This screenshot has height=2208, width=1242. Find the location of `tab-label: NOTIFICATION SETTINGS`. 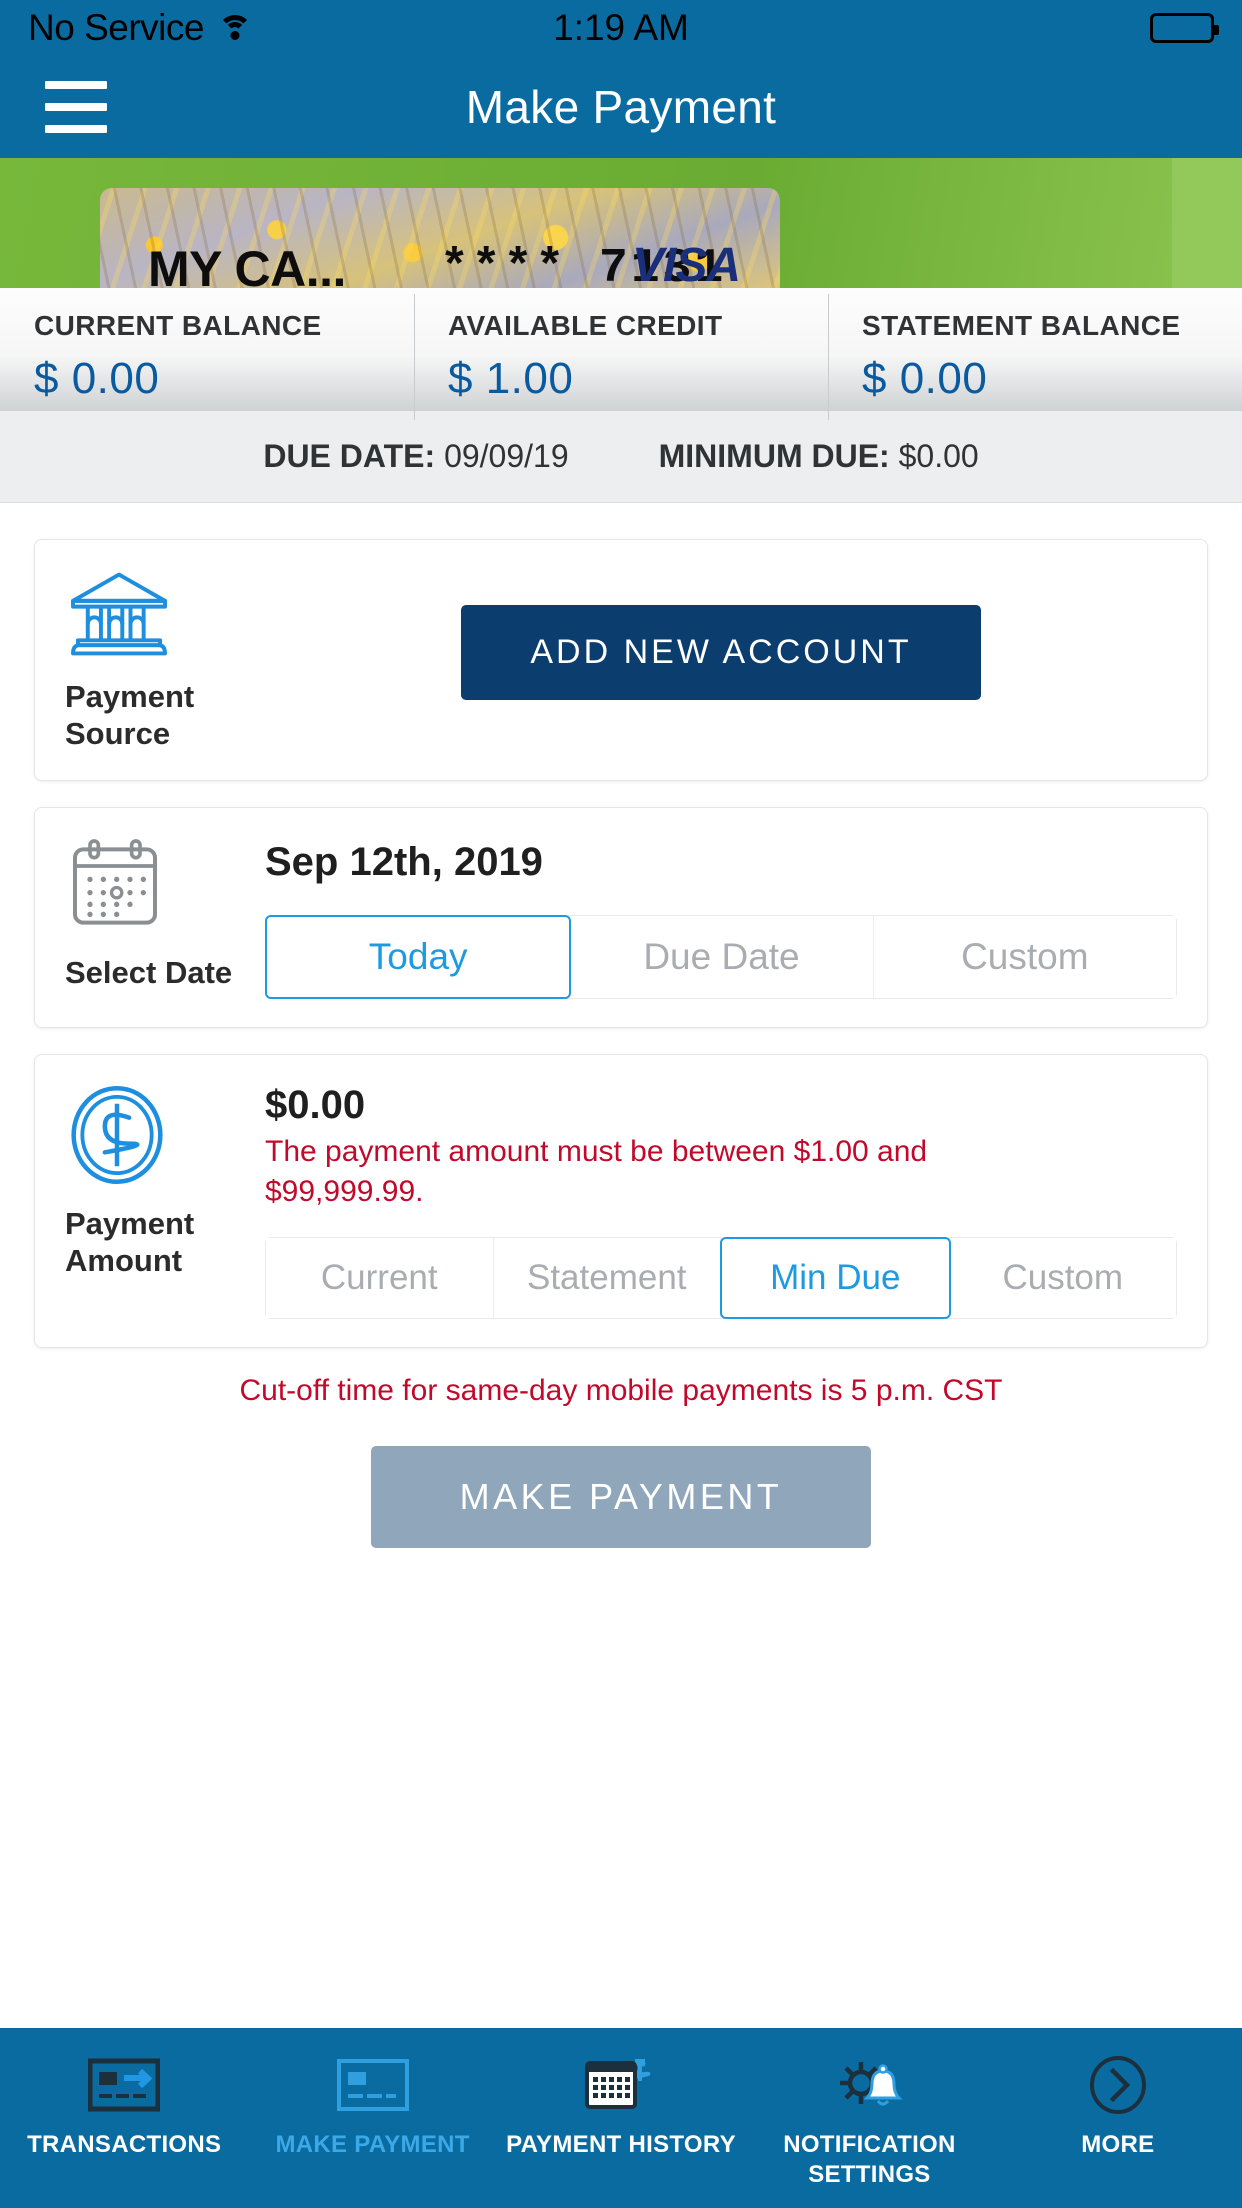

tab-label: NOTIFICATION SETTINGS is located at coordinates (869, 2159).